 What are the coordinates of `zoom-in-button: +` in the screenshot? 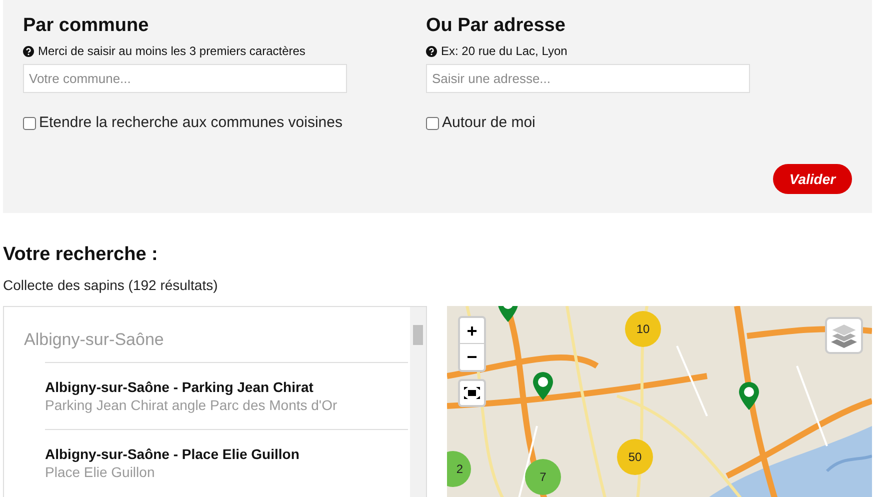 It's located at (472, 331).